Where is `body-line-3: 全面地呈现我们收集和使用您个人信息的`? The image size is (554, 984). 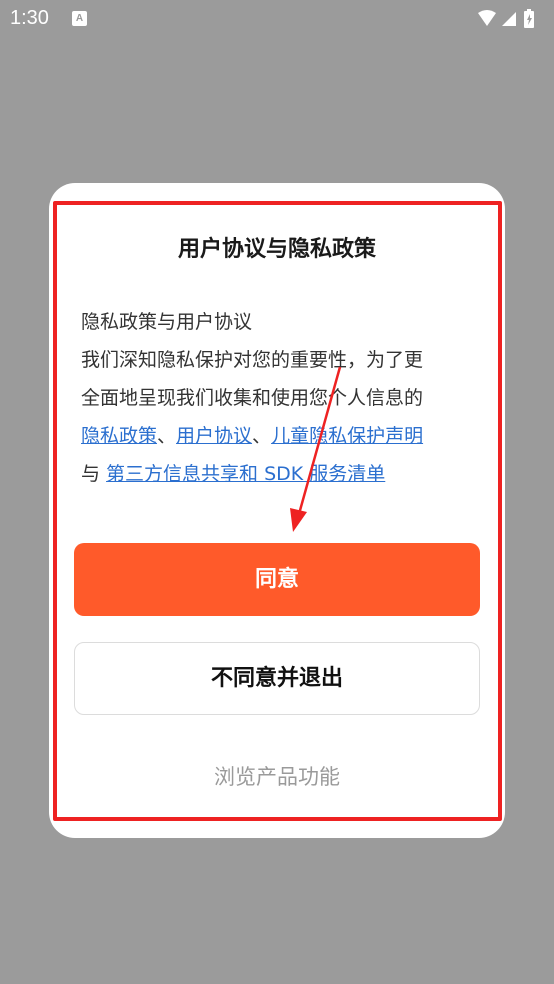 body-line-3: 全面地呈现我们收集和使用您个人信息的 is located at coordinates (252, 398).